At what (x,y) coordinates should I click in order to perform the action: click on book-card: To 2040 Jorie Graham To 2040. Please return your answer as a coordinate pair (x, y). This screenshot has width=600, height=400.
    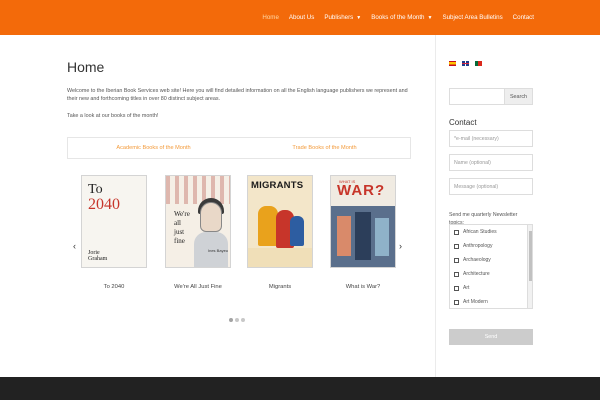
    Looking at the image, I should click on (114, 232).